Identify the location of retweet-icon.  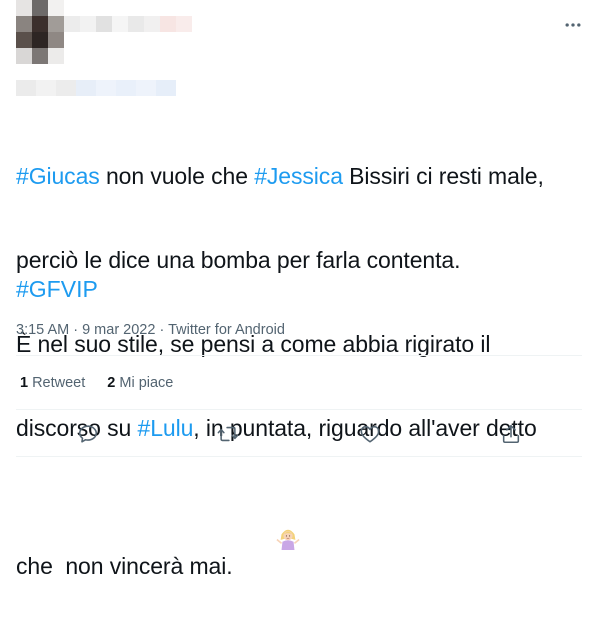
(228, 434).